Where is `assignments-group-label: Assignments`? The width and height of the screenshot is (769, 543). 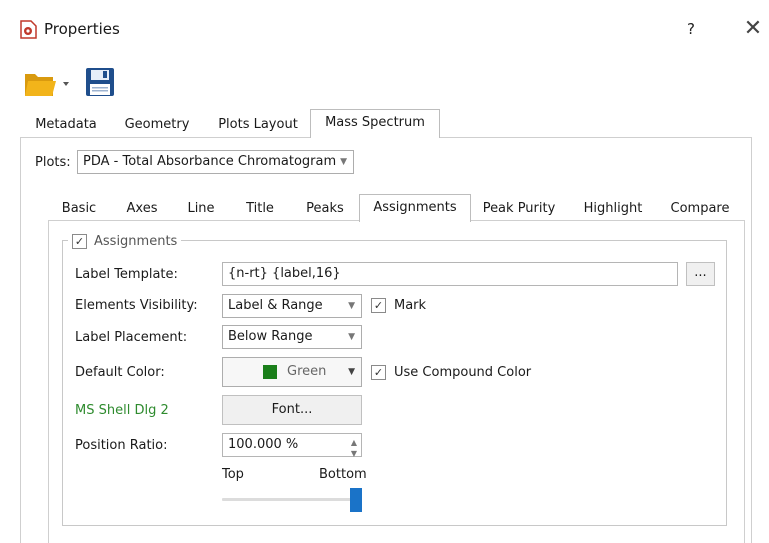 assignments-group-label: Assignments is located at coordinates (136, 241).